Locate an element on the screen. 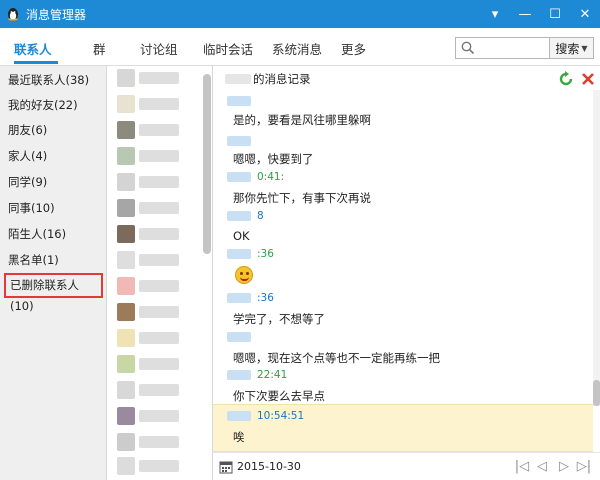  refresh-icon is located at coordinates (566, 79).